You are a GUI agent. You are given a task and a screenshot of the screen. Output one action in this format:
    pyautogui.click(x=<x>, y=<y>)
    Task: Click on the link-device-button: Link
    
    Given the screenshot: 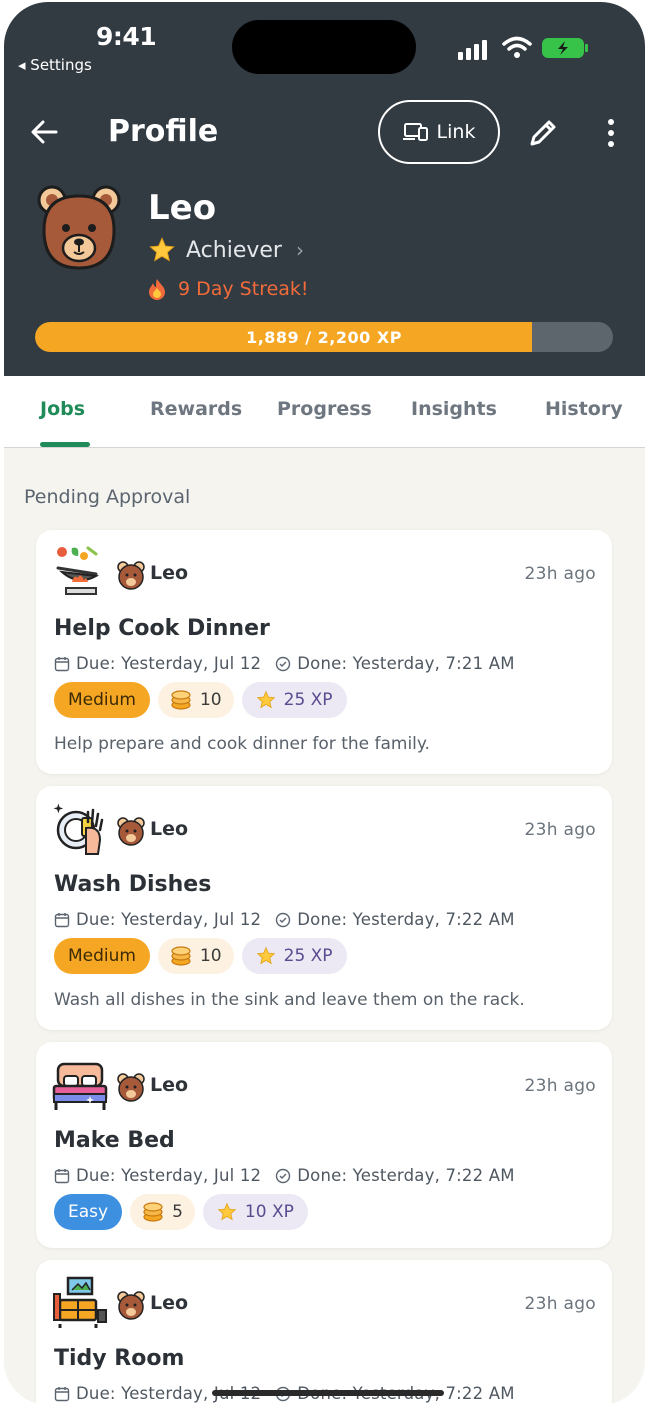 What is the action you would take?
    pyautogui.click(x=439, y=132)
    